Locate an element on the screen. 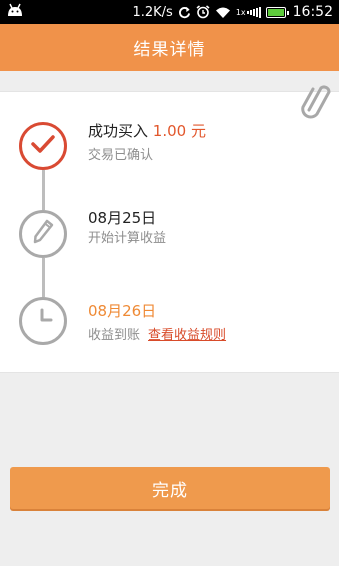  app-header: 结果详情 is located at coordinates (169, 47).